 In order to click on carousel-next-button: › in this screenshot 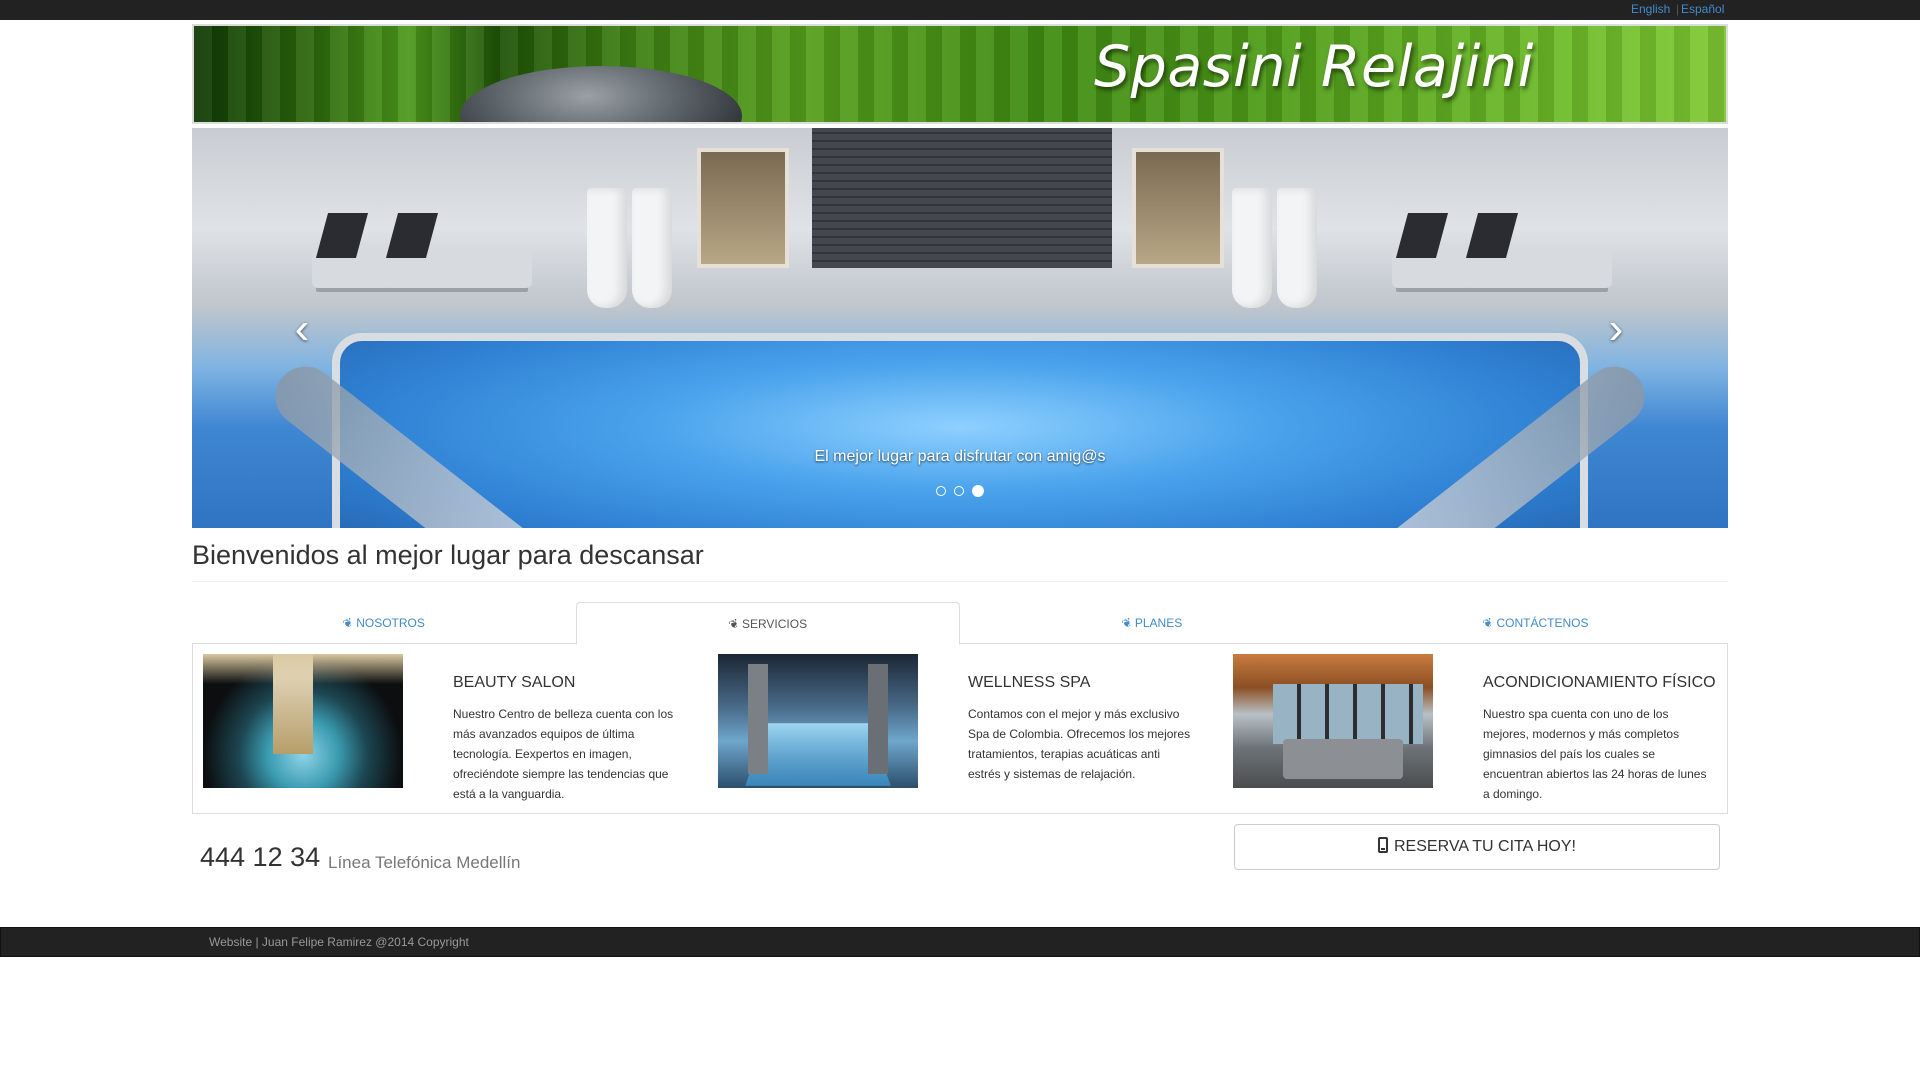, I will do `click(1616, 329)`.